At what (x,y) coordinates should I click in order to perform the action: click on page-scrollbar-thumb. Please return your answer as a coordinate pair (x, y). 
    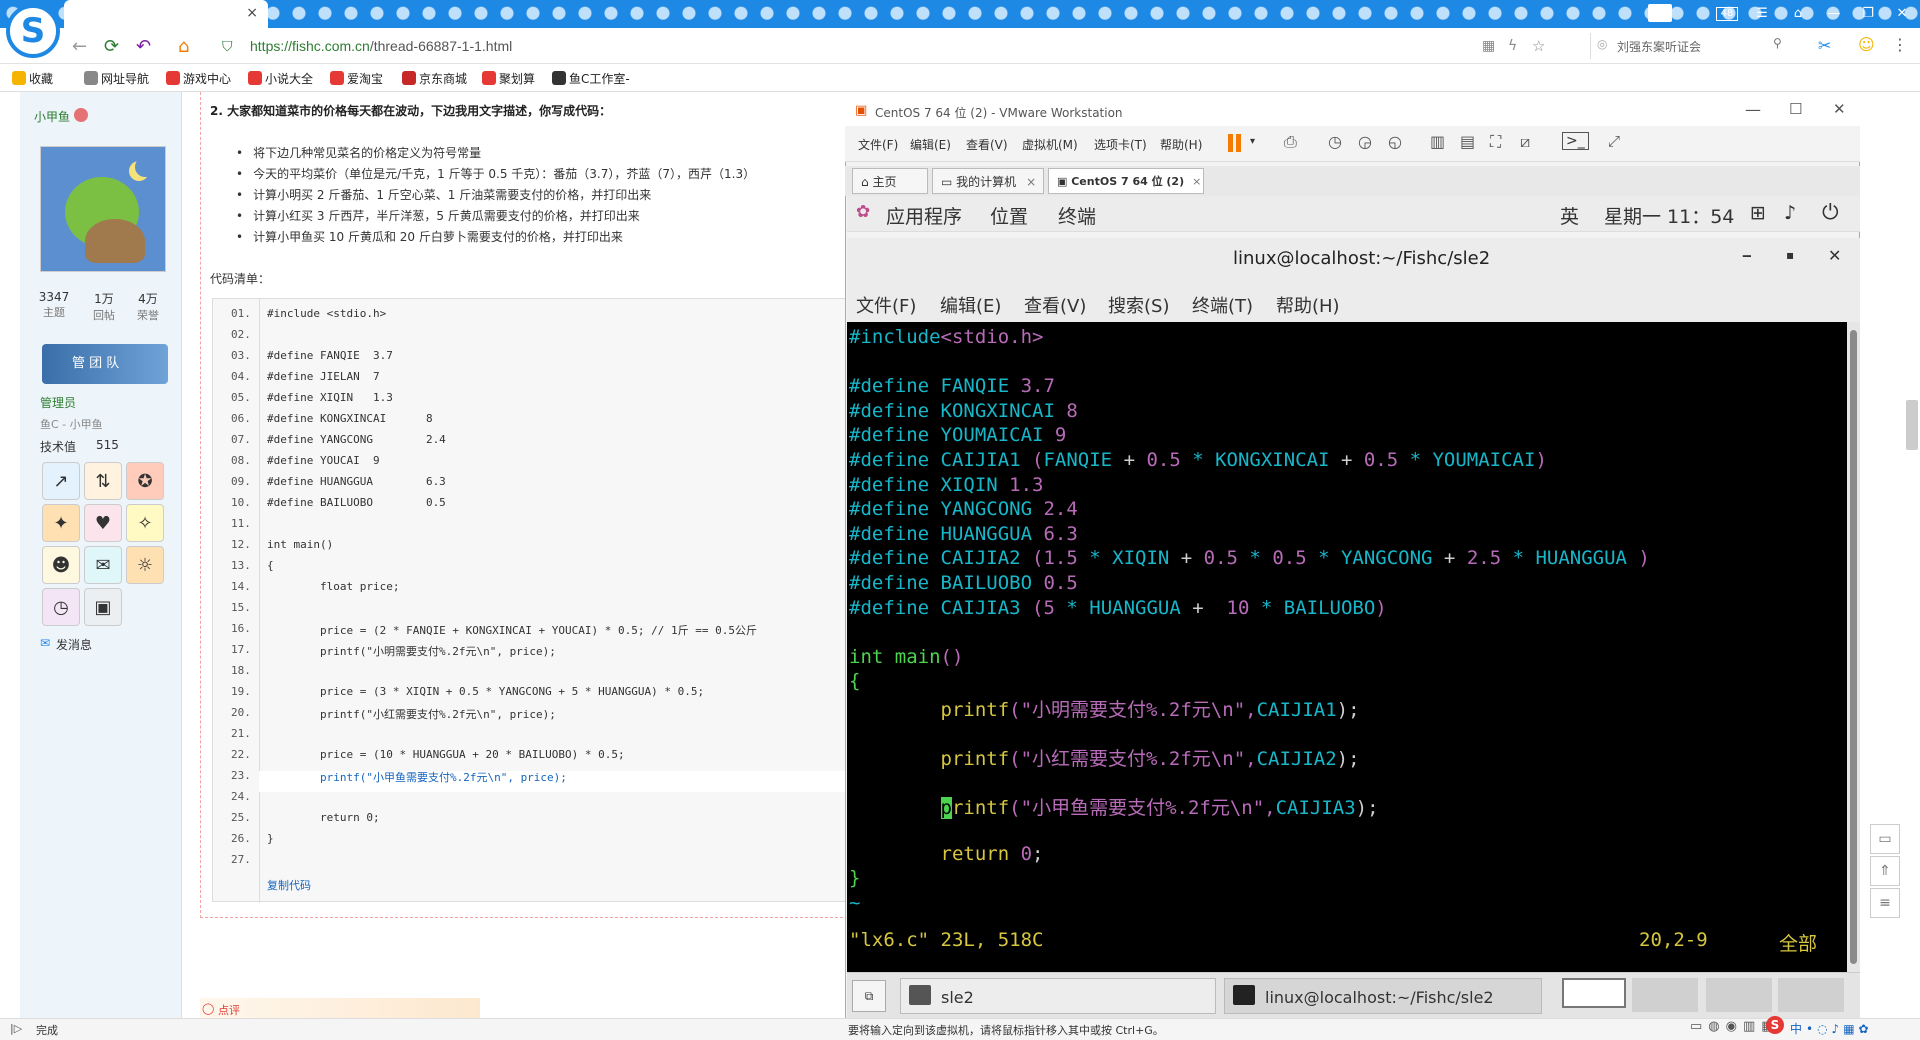
    Looking at the image, I should click on (1912, 425).